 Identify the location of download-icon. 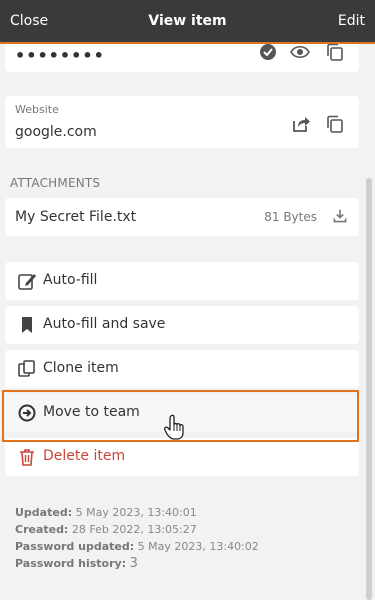
(340, 216).